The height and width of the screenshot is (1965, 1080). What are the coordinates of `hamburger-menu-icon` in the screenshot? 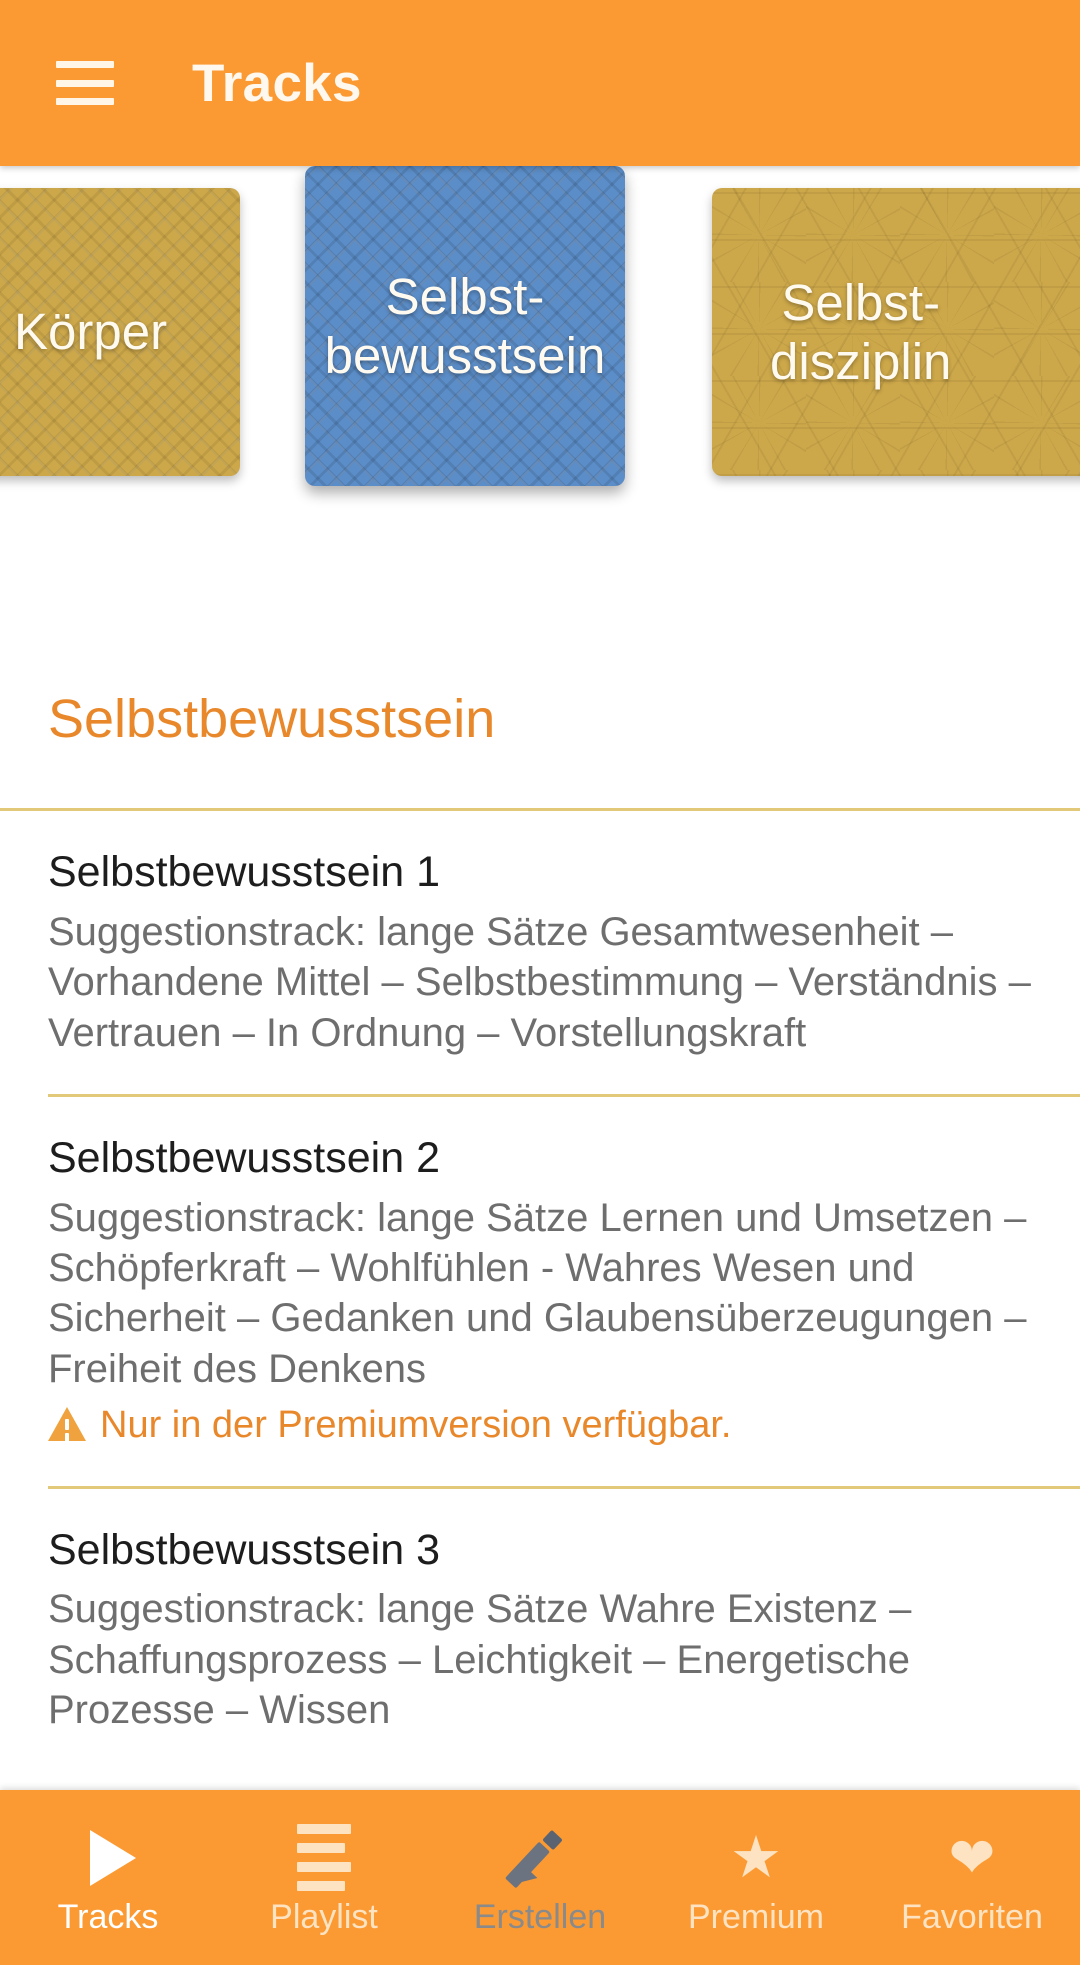 It's located at (85, 83).